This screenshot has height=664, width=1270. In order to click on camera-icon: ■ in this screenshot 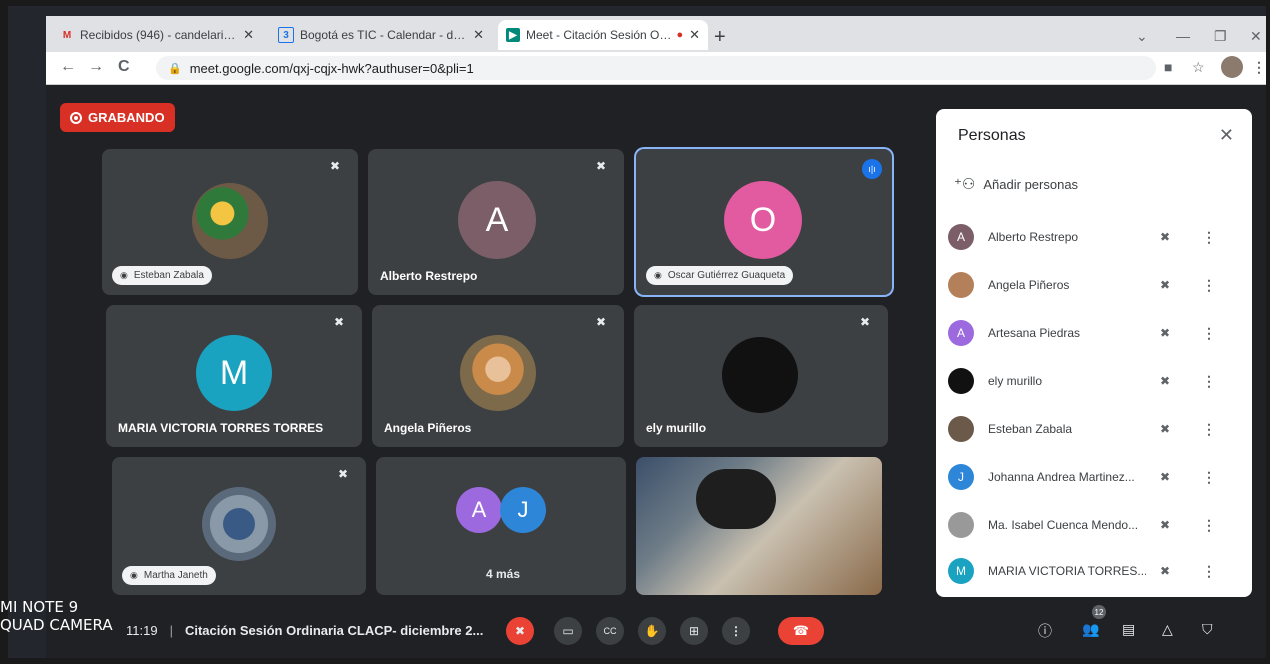, I will do `click(1168, 67)`.